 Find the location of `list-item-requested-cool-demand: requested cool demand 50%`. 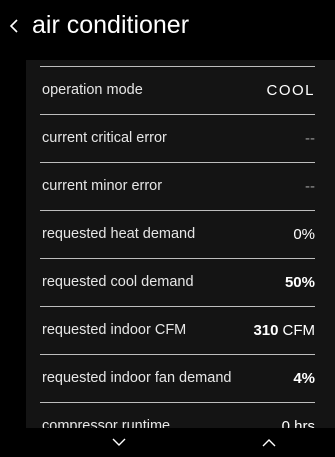

list-item-requested-cool-demand: requested cool demand 50% is located at coordinates (177, 282).